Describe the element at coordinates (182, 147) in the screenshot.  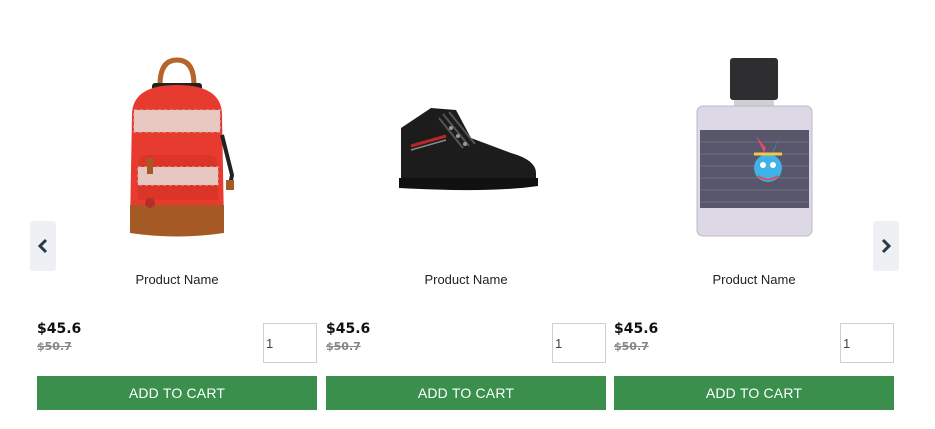
I see `backpack-image` at that location.